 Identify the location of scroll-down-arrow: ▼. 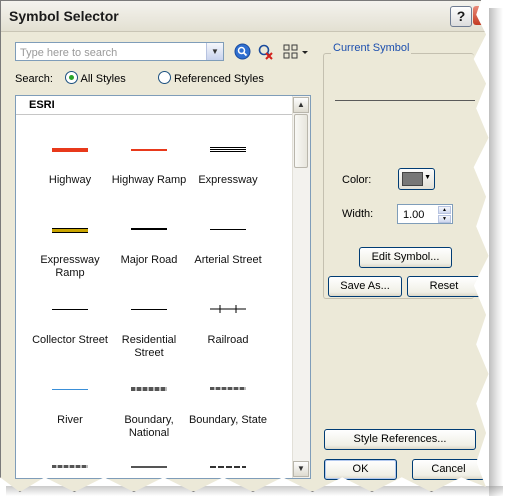
(301, 469).